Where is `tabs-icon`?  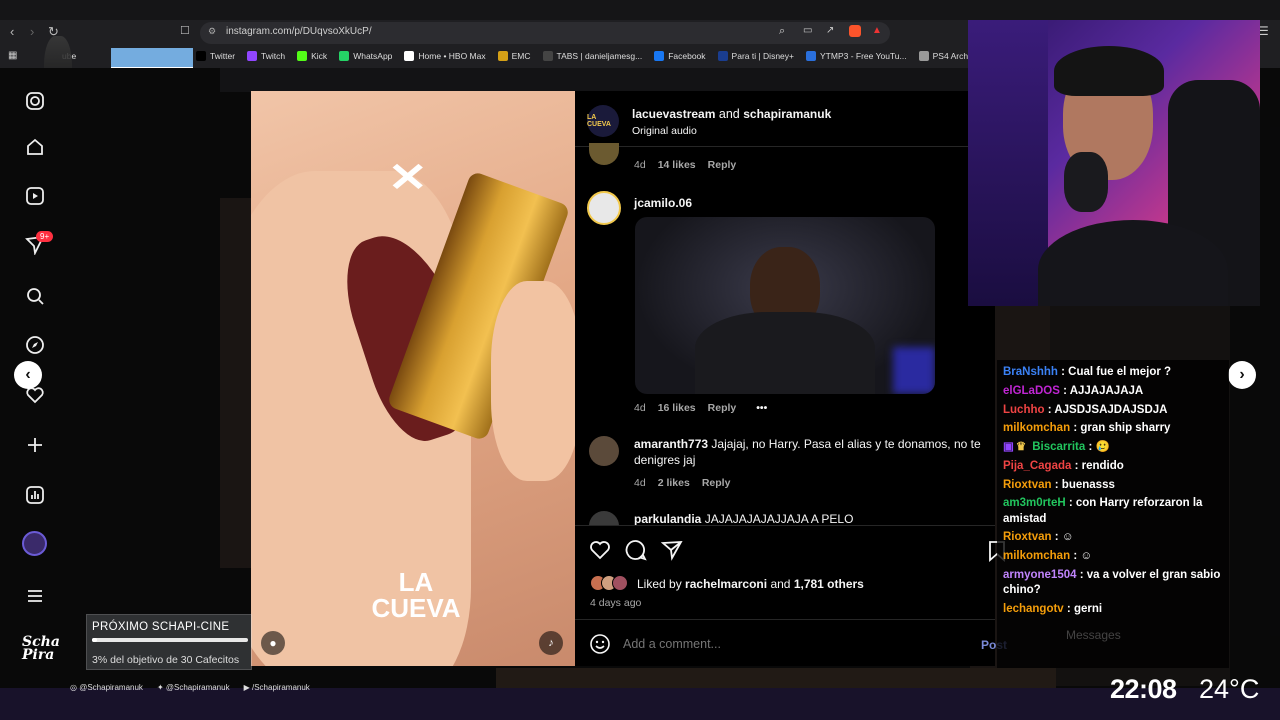
tabs-icon is located at coordinates (547, 56).